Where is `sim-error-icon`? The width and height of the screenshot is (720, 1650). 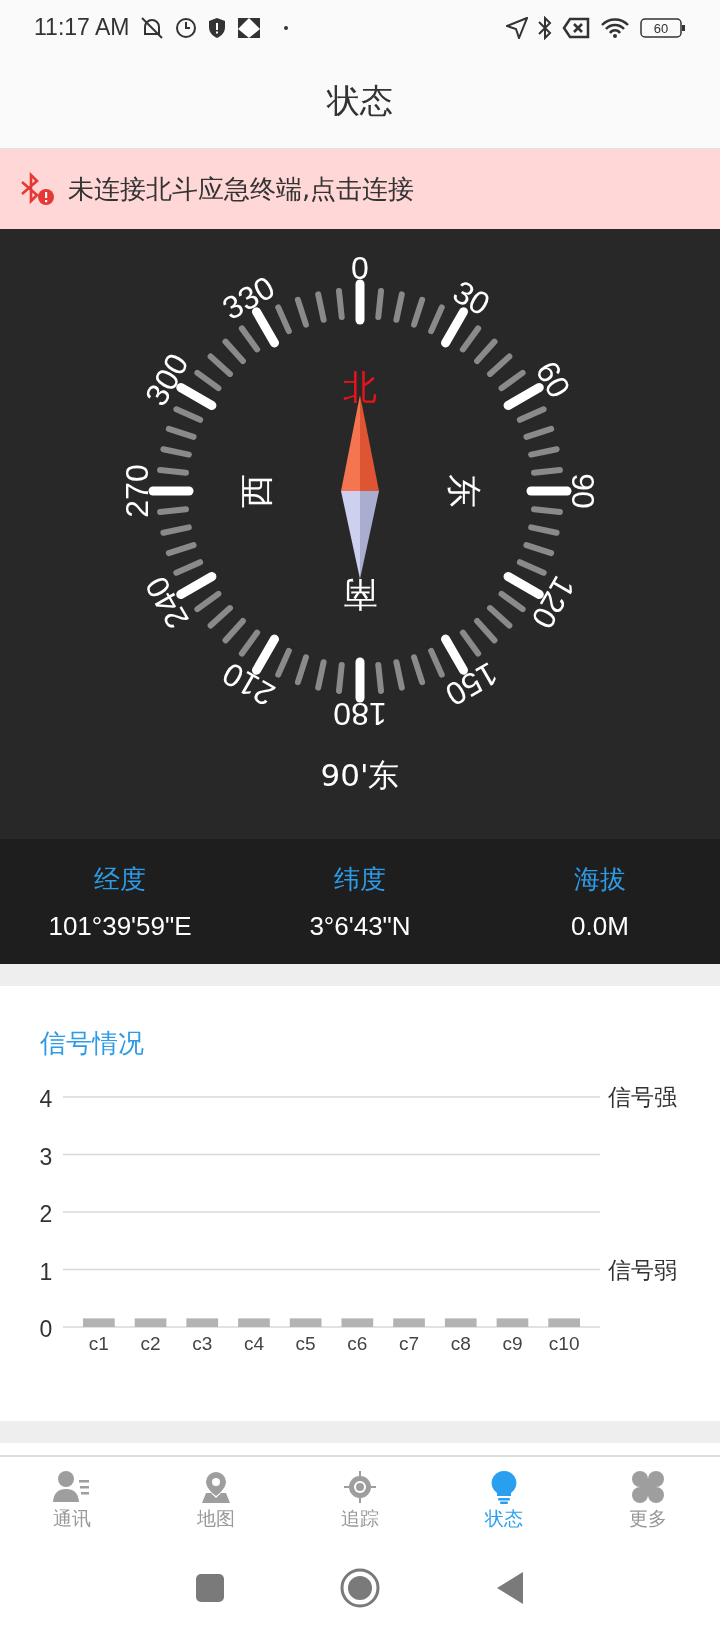
sim-error-icon is located at coordinates (576, 27).